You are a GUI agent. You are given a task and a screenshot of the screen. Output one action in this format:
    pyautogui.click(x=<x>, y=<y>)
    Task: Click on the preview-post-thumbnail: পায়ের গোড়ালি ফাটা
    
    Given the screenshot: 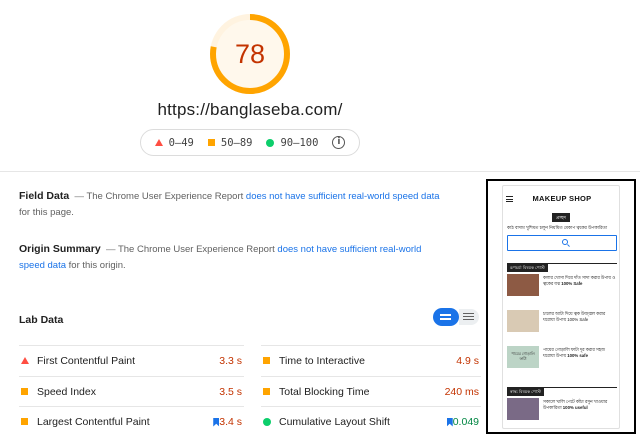 What is the action you would take?
    pyautogui.click(x=523, y=357)
    